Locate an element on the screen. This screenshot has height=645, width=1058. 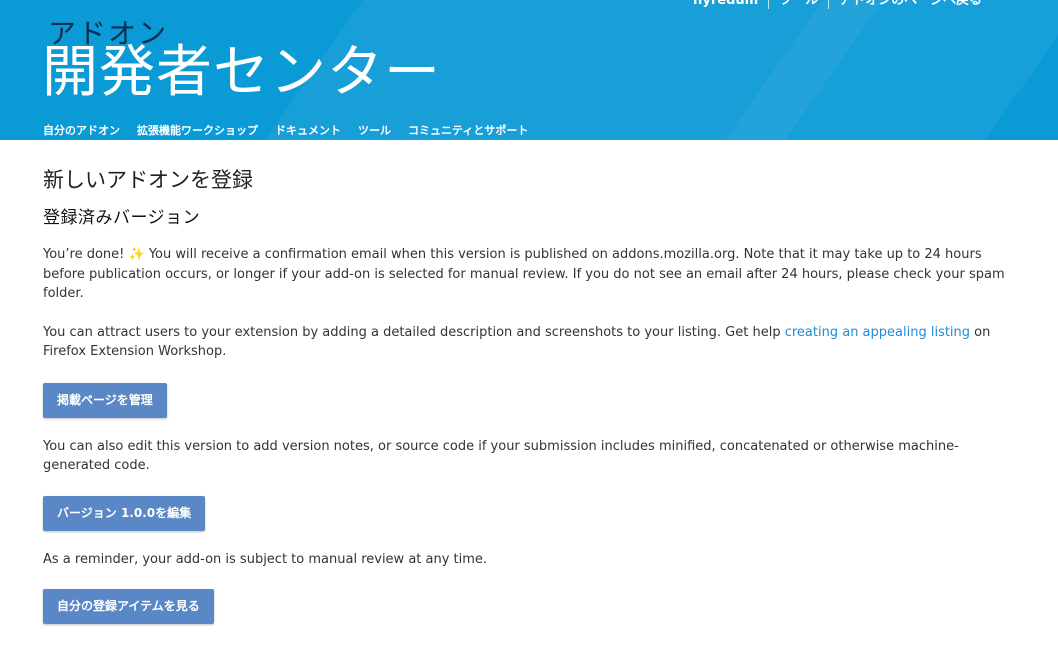
done-text: You’re done! is located at coordinates (86, 254).